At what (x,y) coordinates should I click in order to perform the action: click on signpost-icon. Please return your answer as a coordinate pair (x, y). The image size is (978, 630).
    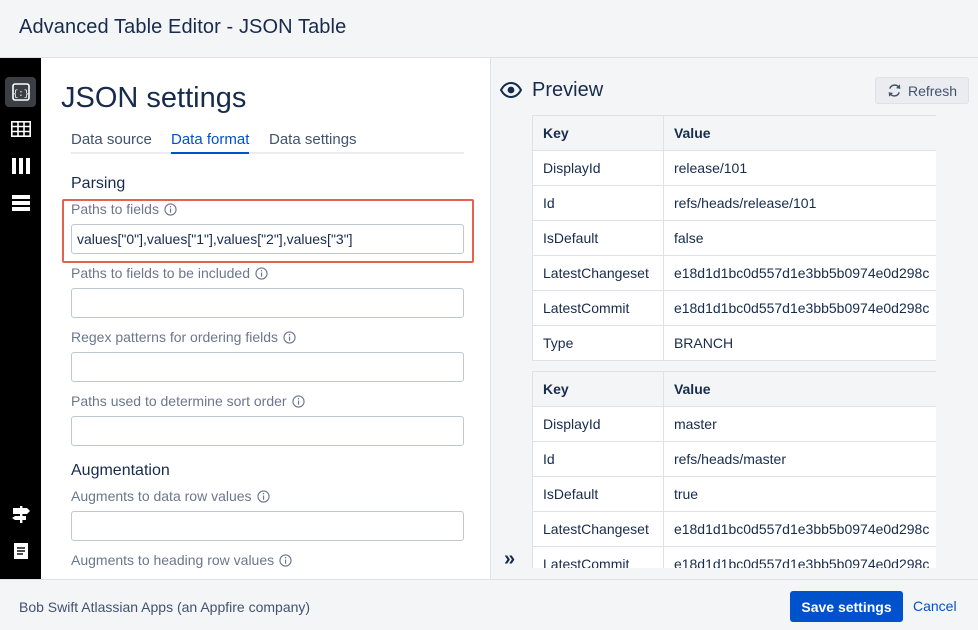
    Looking at the image, I should click on (20, 514).